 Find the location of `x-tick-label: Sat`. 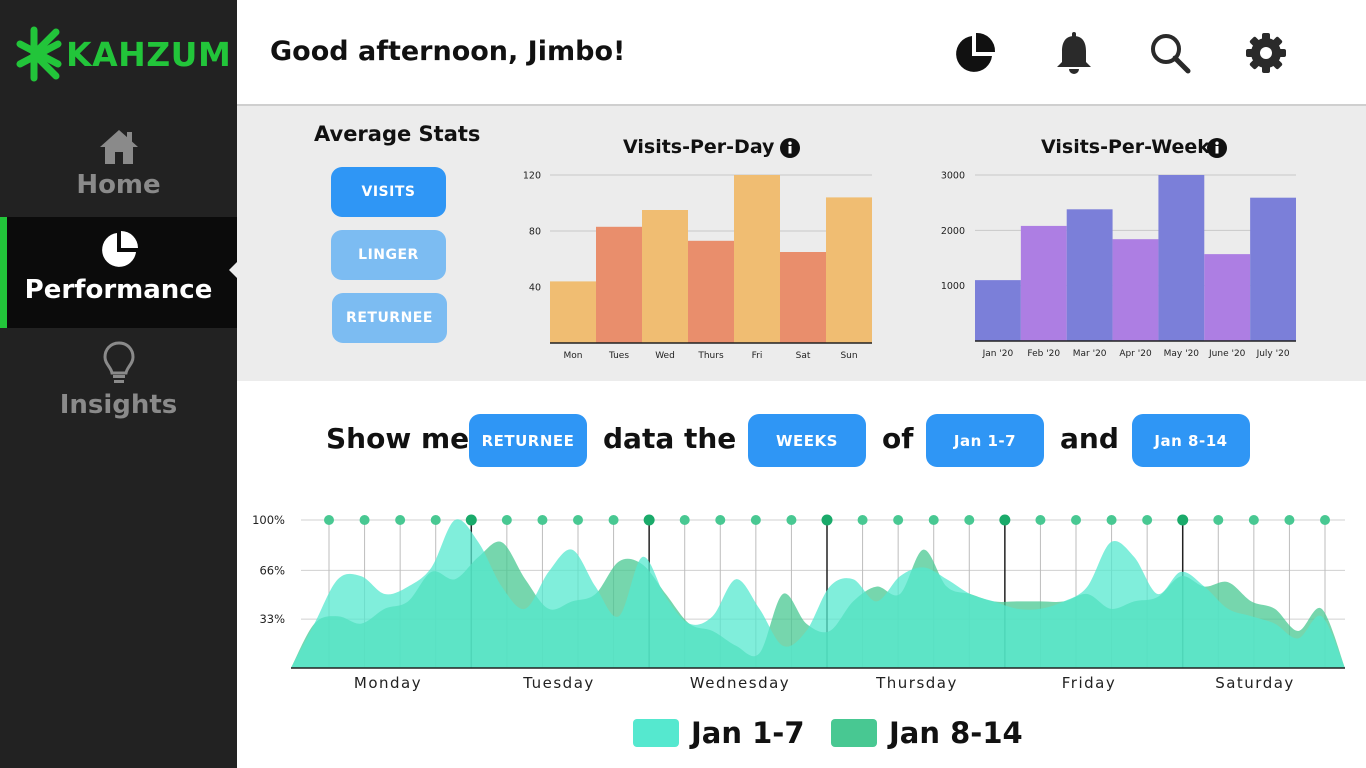

x-tick-label: Sat is located at coordinates (803, 356).